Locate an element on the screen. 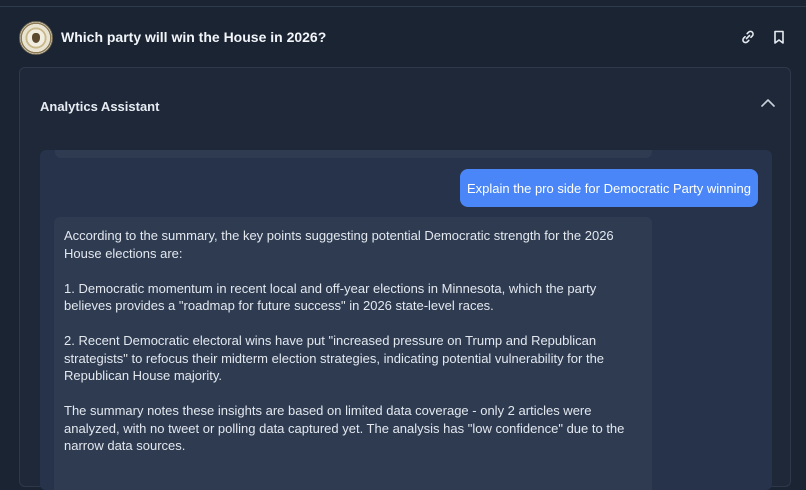 The height and width of the screenshot is (490, 806). link-icon is located at coordinates (748, 37).